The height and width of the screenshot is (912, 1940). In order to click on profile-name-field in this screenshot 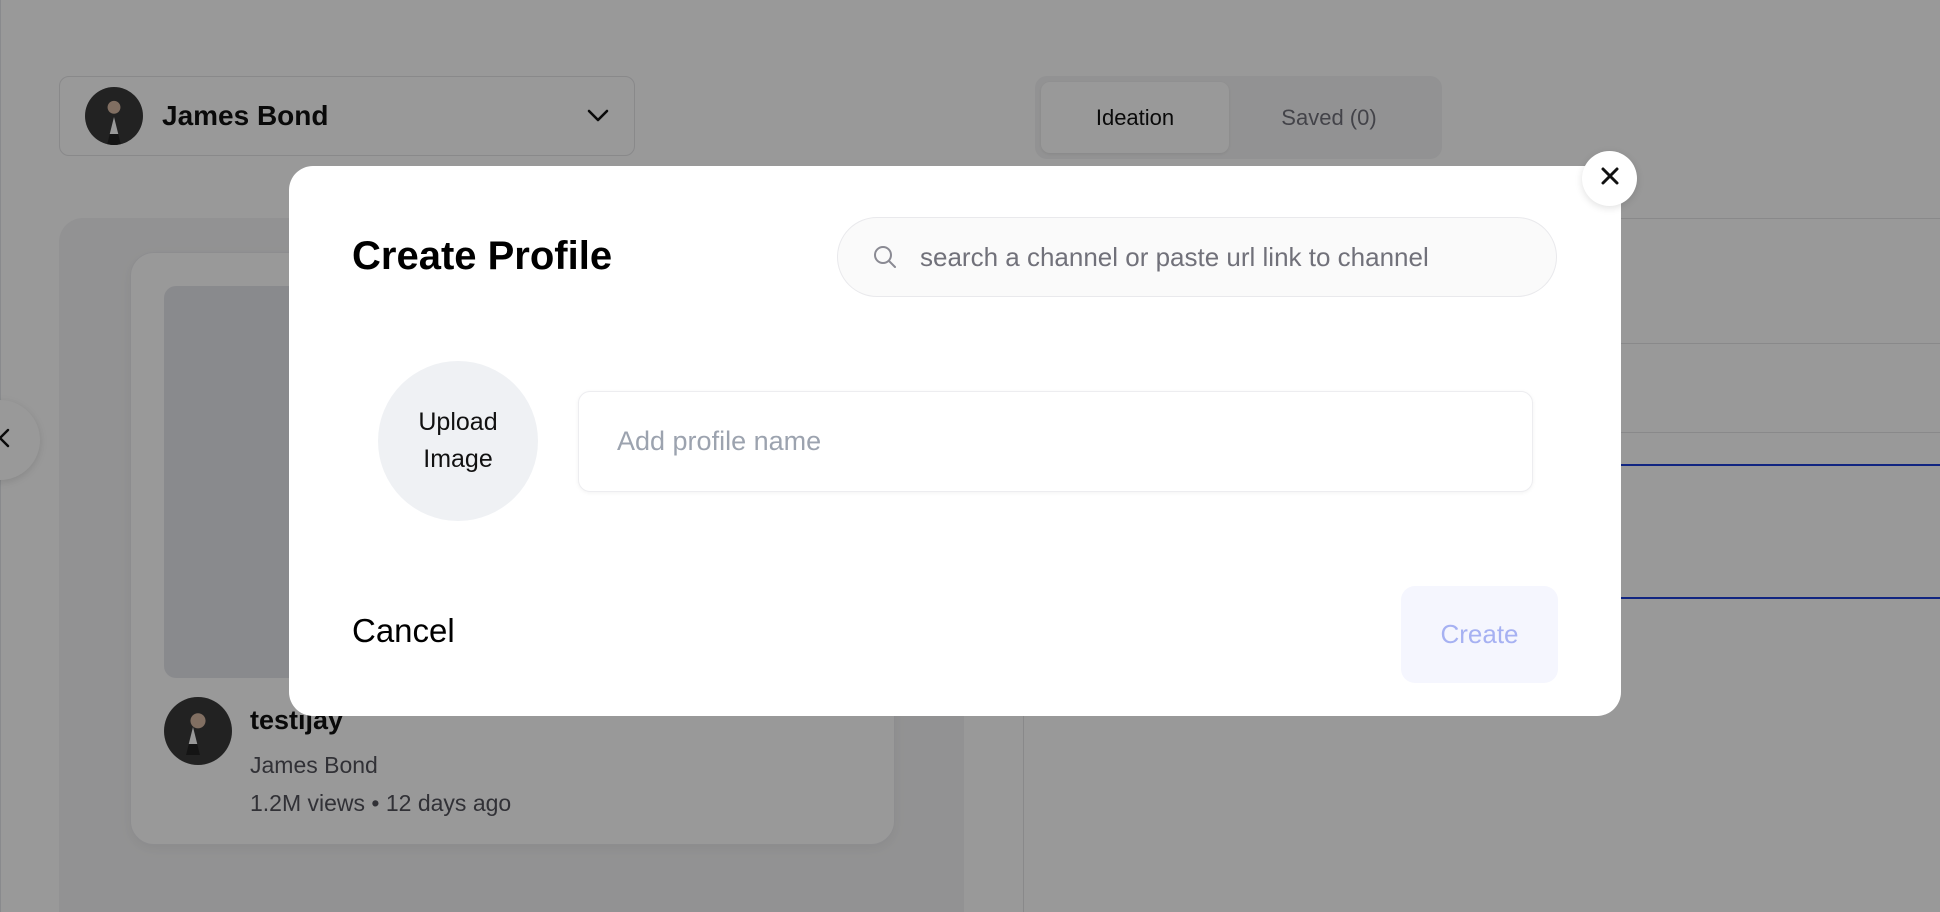, I will do `click(1055, 441)`.